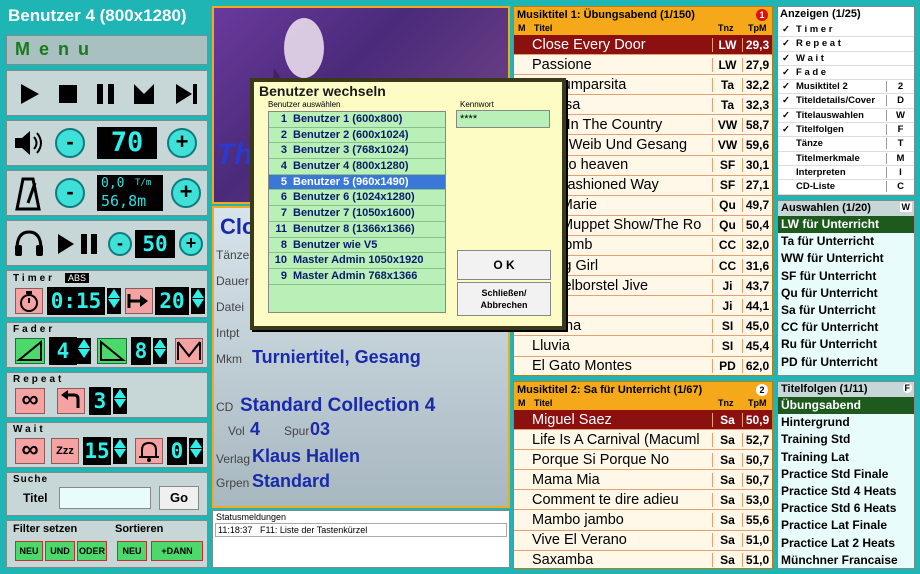  What do you see at coordinates (643, 480) in the screenshot?
I see `table-row: Mama Mia Sa 50,7` at bounding box center [643, 480].